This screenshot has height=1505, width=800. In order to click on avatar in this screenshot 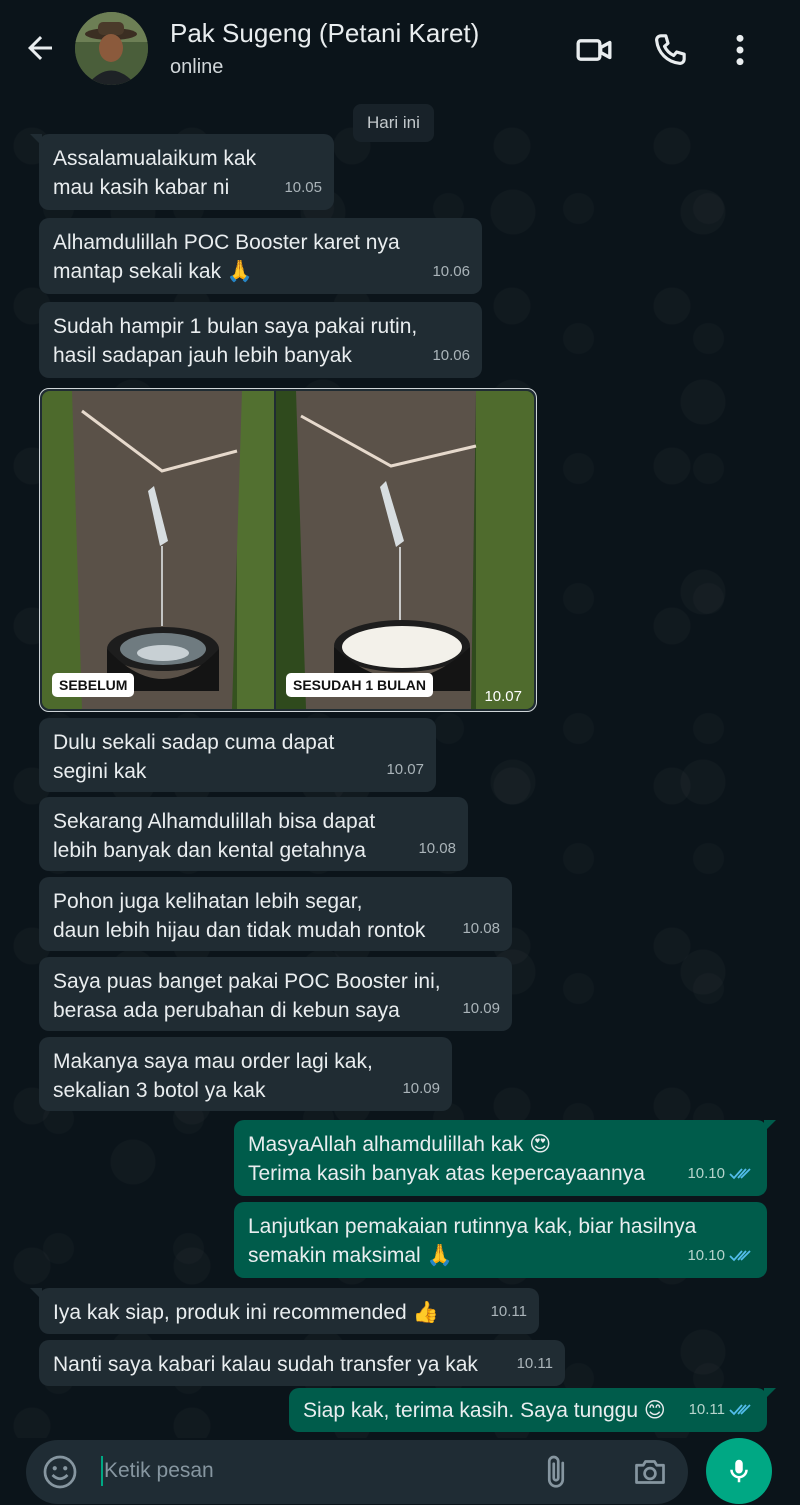, I will do `click(111, 48)`.